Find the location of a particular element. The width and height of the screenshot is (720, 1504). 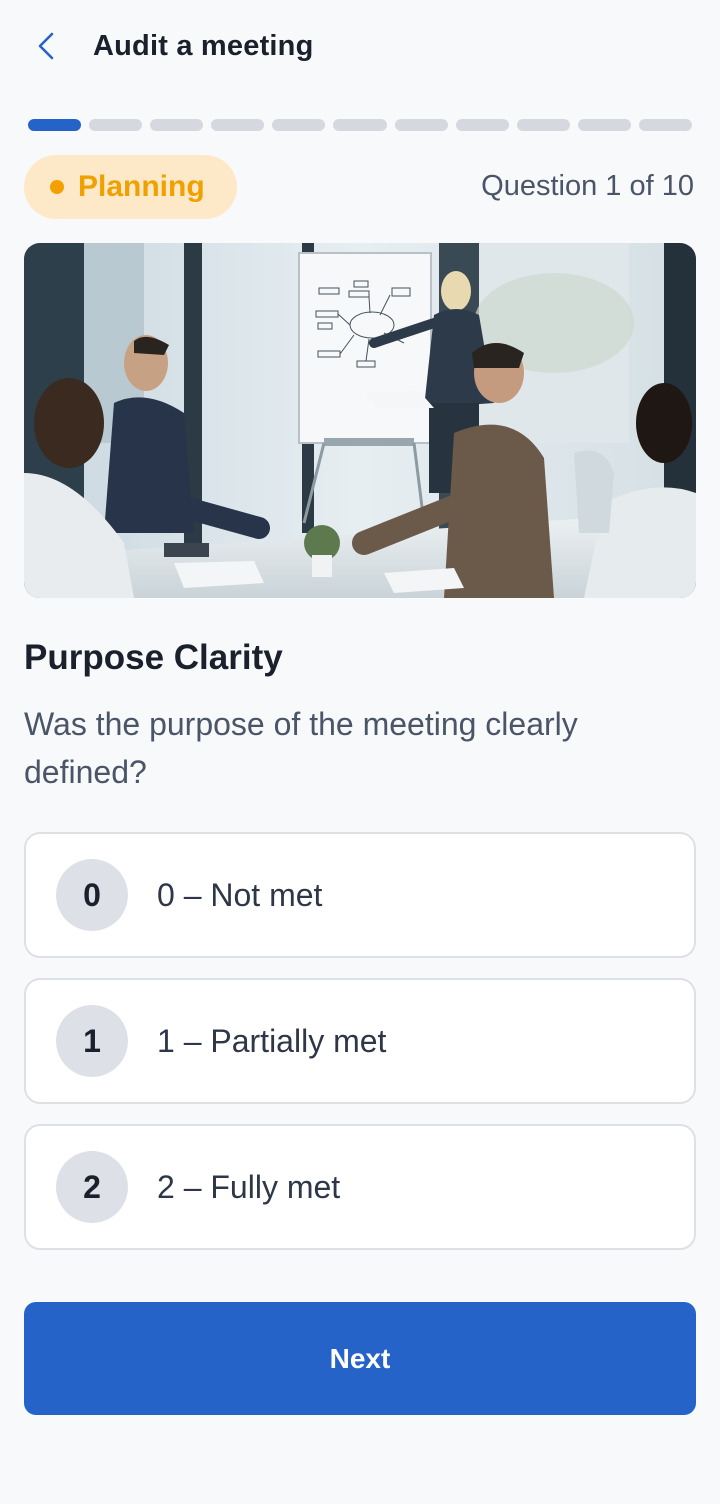

option-number: 0 is located at coordinates (92, 895).